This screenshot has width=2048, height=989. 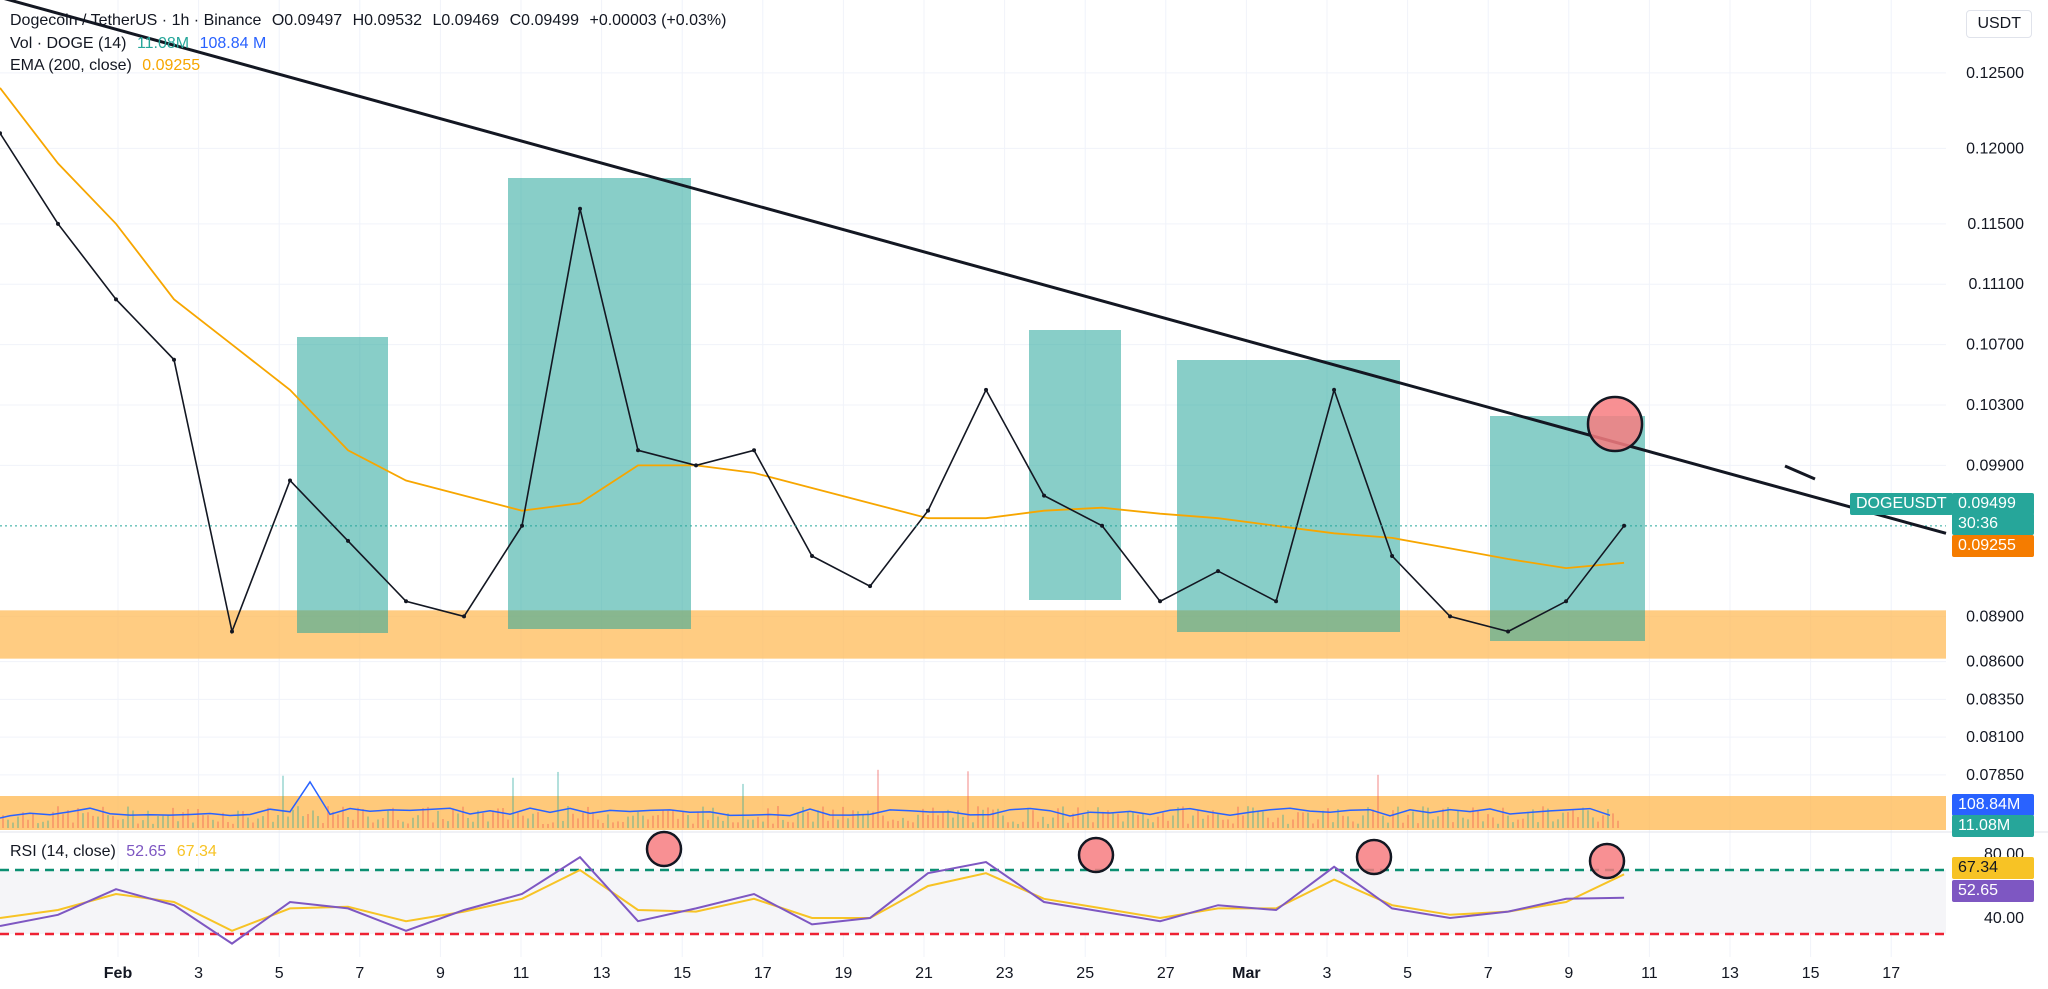 I want to click on ema-legend: EMA (200, close) 0.09255, so click(x=108, y=66).